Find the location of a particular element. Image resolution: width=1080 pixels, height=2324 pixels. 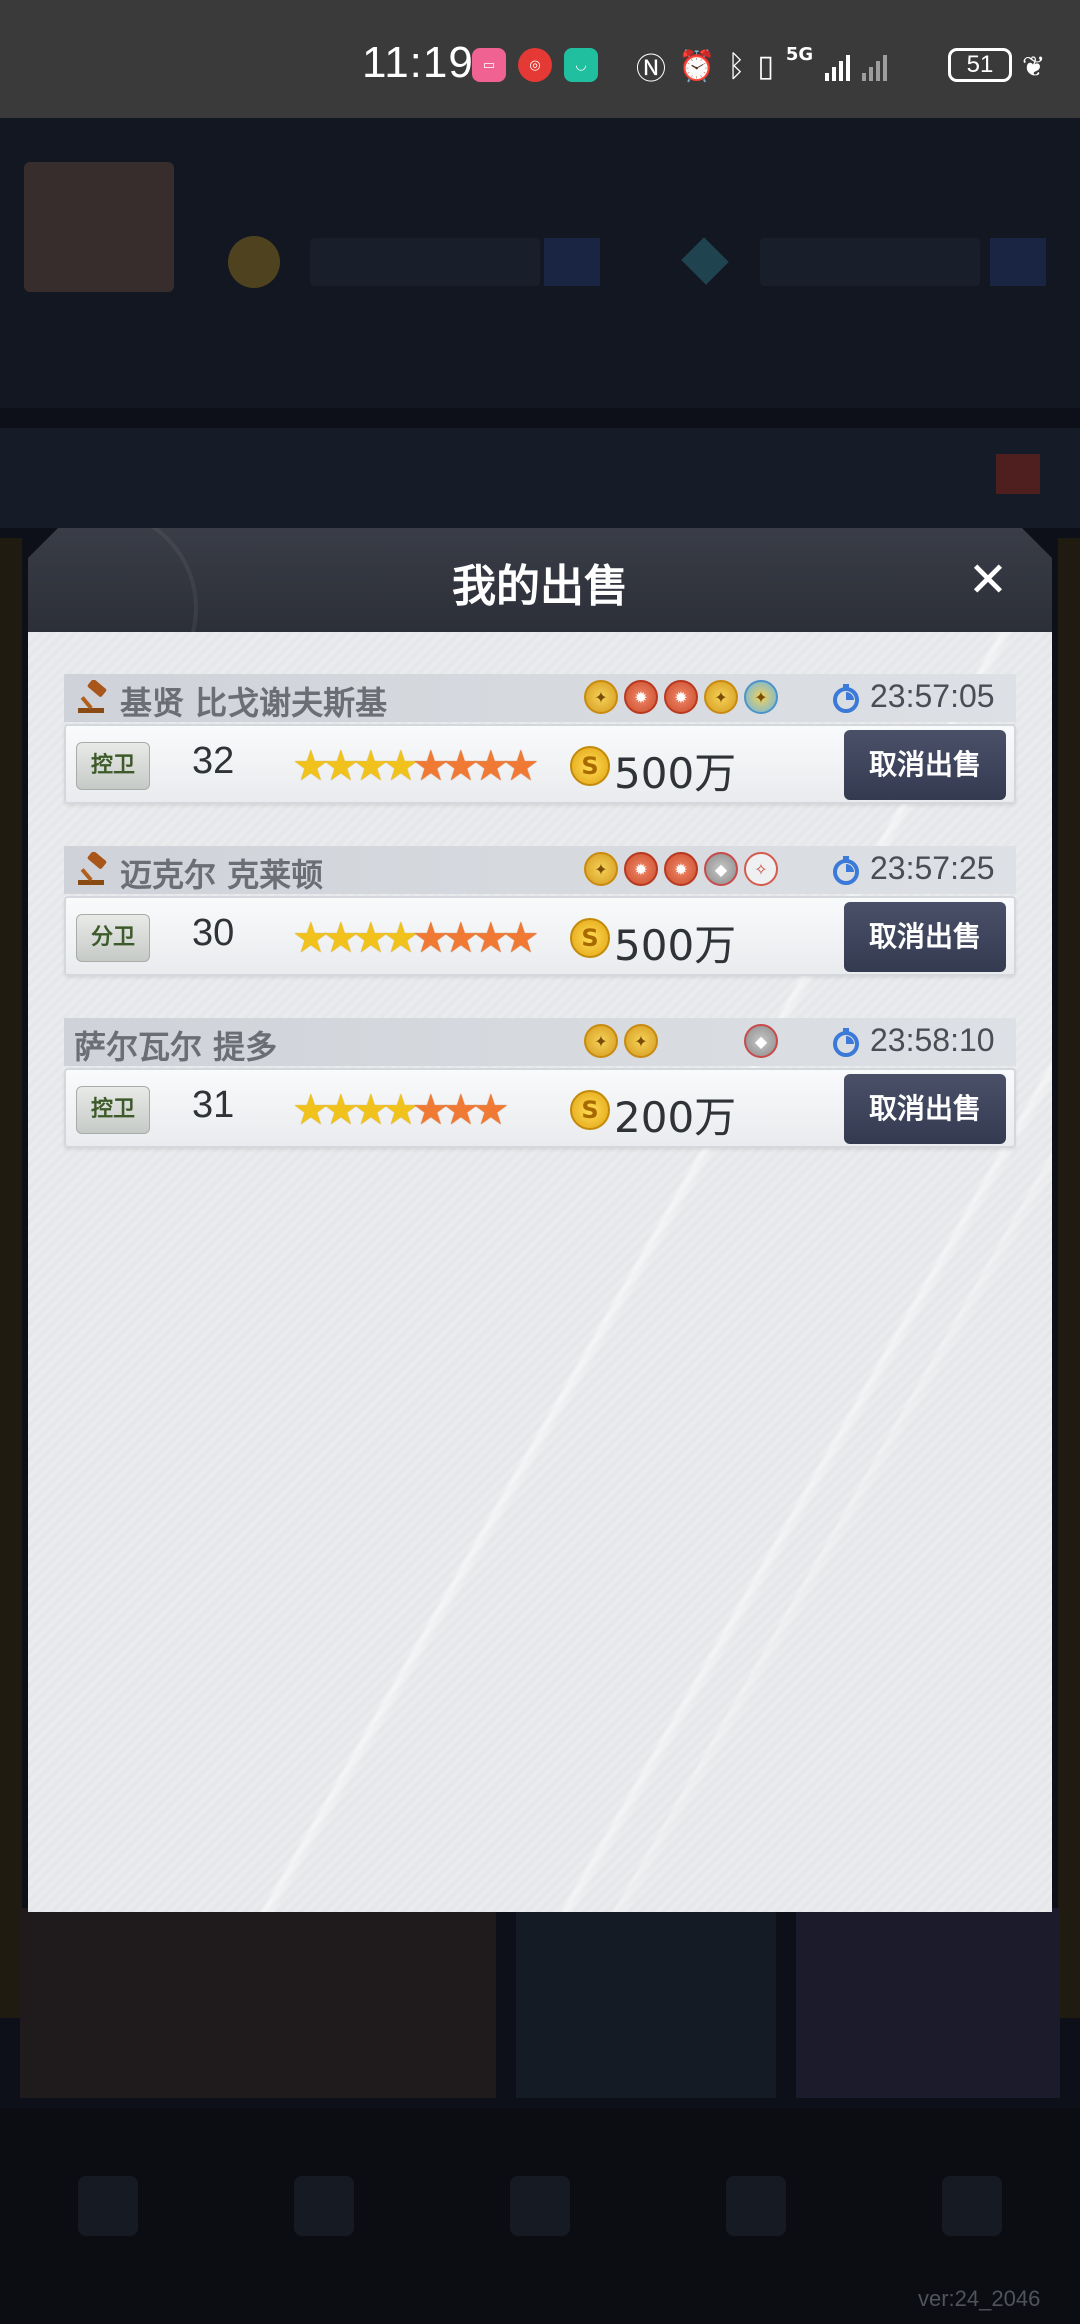

vibrate-icon: ▯ is located at coordinates (765, 66).